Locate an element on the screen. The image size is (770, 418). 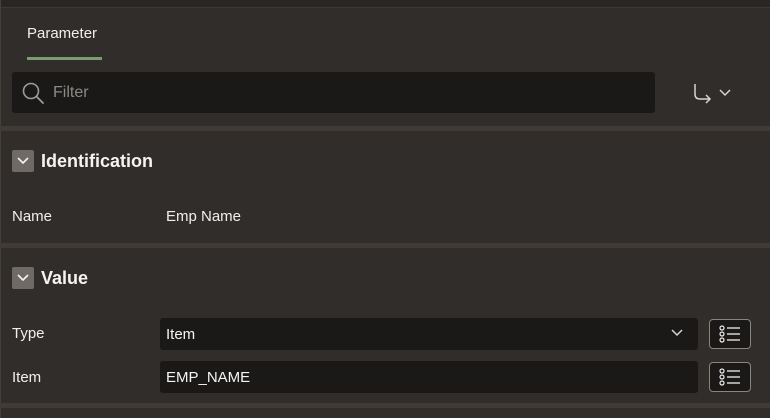
item-input-value: EMP_NAME is located at coordinates (208, 377).